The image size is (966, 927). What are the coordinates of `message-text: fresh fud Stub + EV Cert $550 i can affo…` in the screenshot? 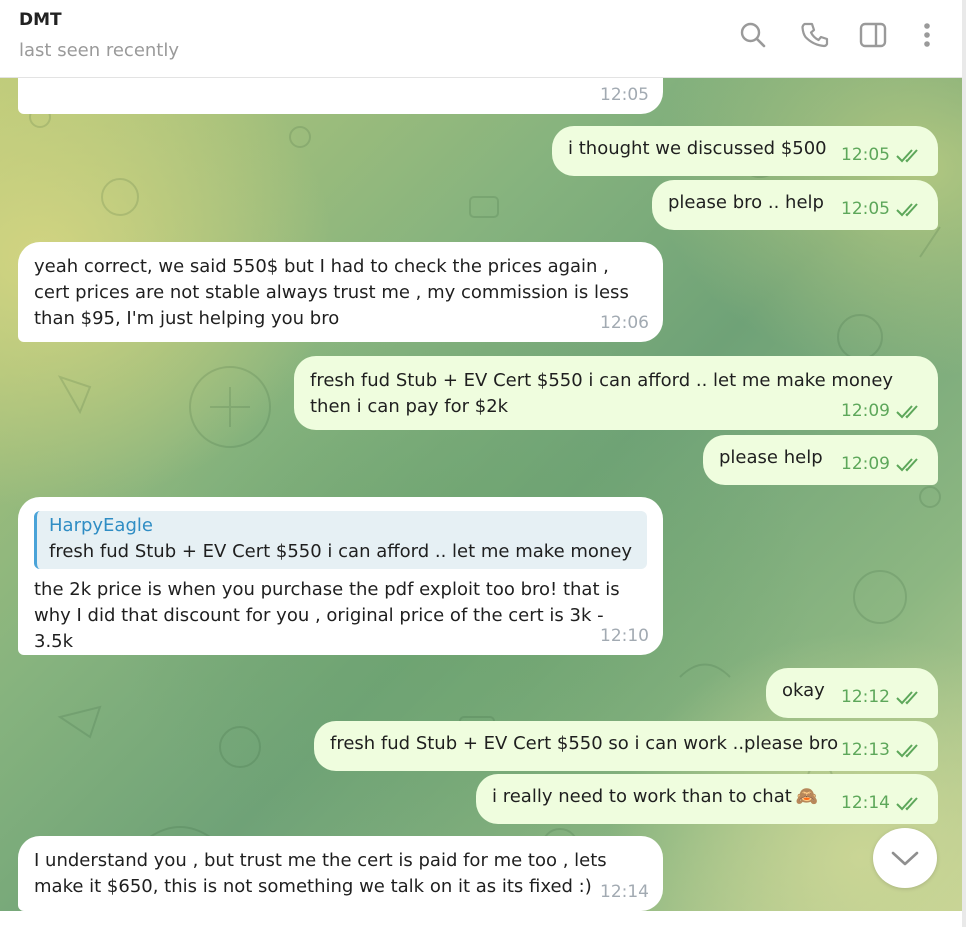 It's located at (602, 393).